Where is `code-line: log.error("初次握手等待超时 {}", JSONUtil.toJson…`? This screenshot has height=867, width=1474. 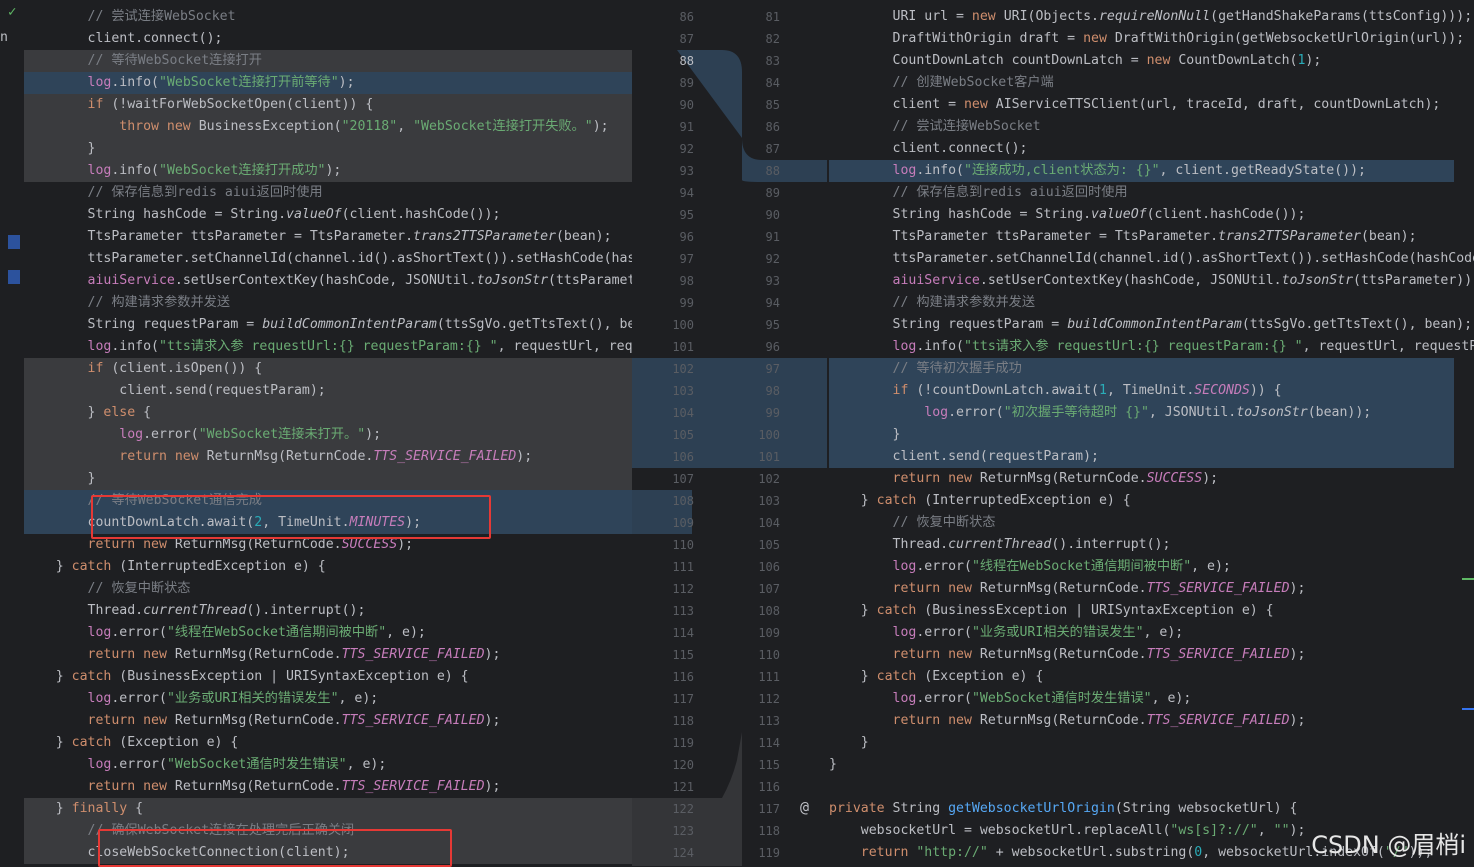
code-line: log.error("初次握手等待超时 {}", JSONUtil.toJson… is located at coordinates (1141, 413).